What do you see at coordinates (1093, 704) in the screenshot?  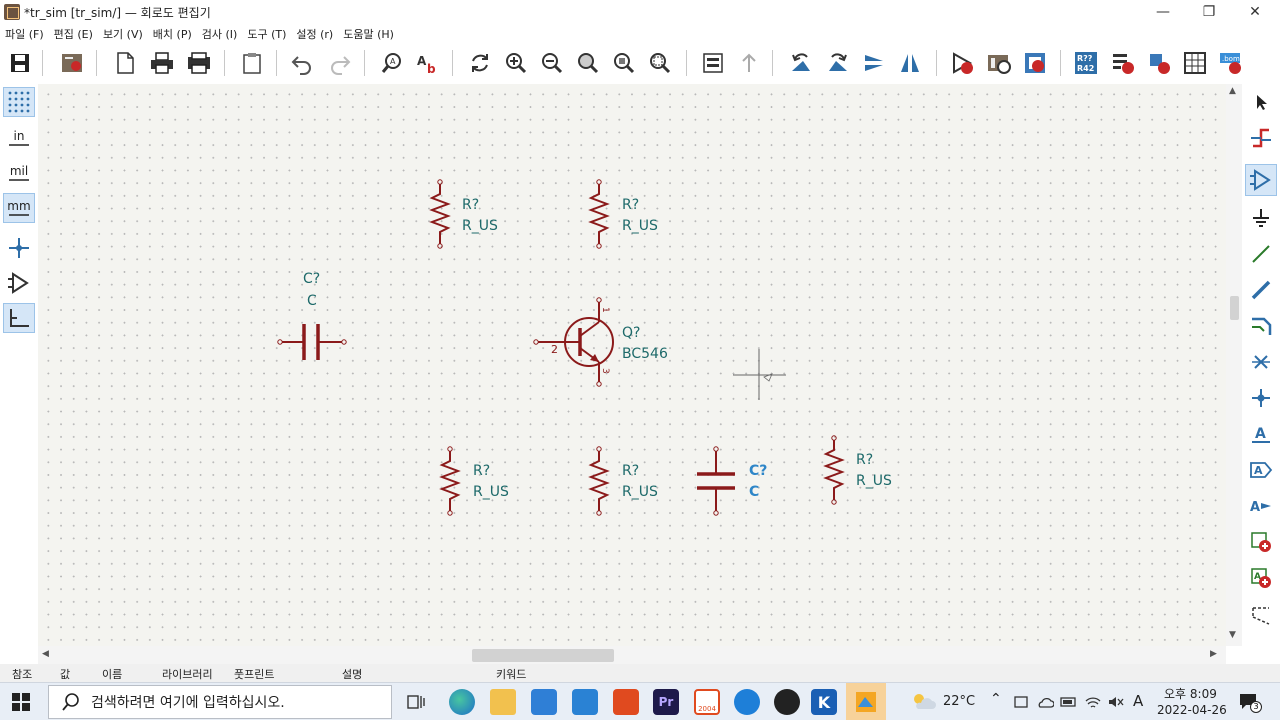 I see `tray-wifi` at bounding box center [1093, 704].